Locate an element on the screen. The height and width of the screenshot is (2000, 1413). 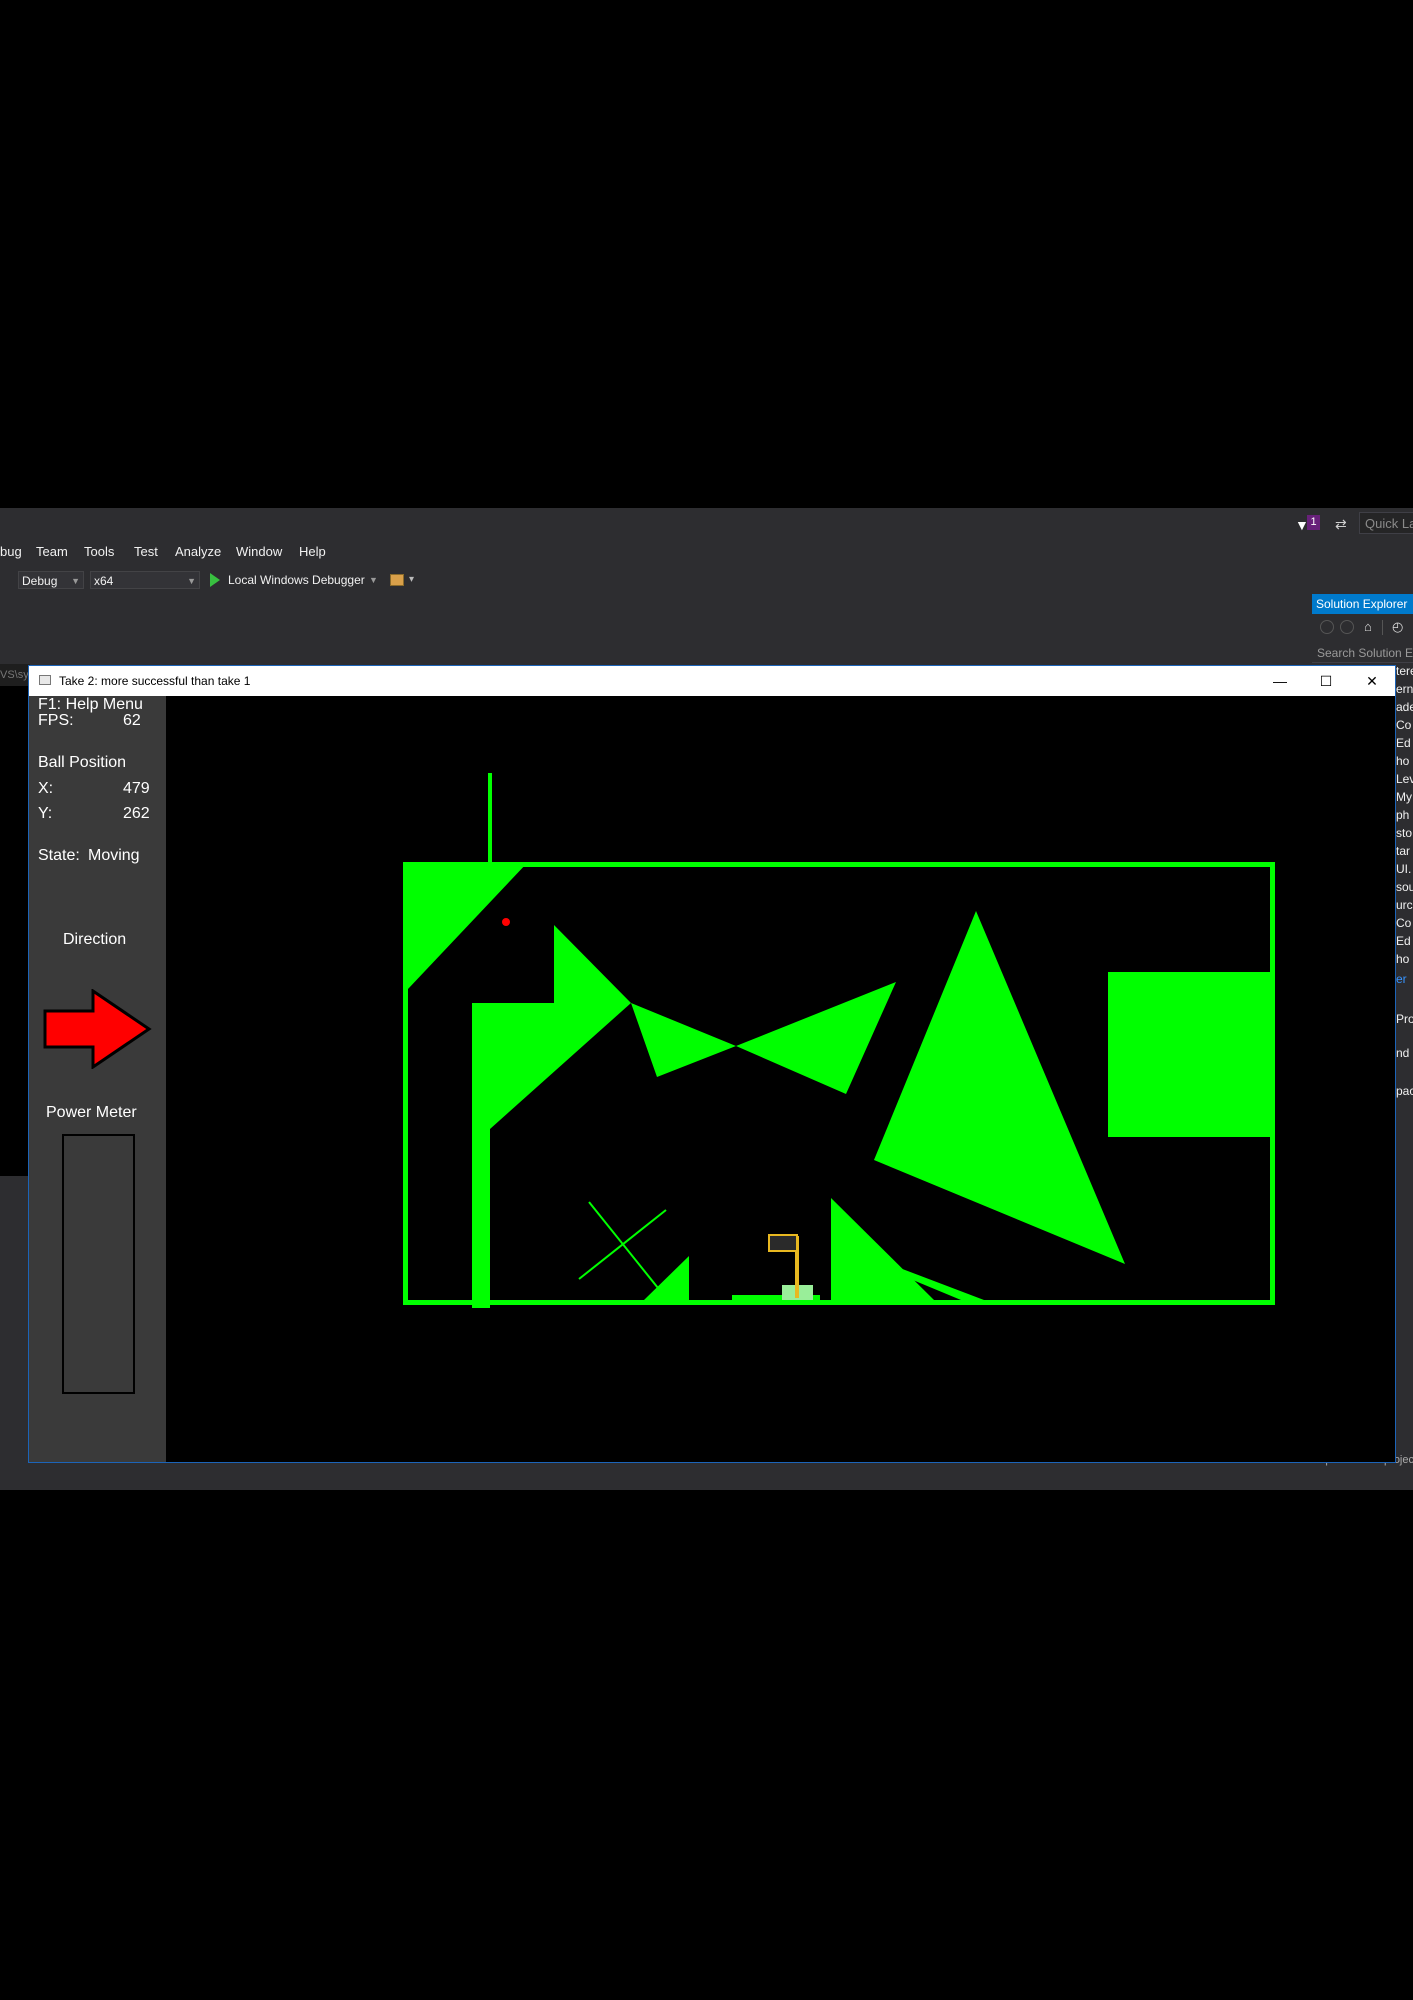
home-icon: ⌂ is located at coordinates (1368, 626).